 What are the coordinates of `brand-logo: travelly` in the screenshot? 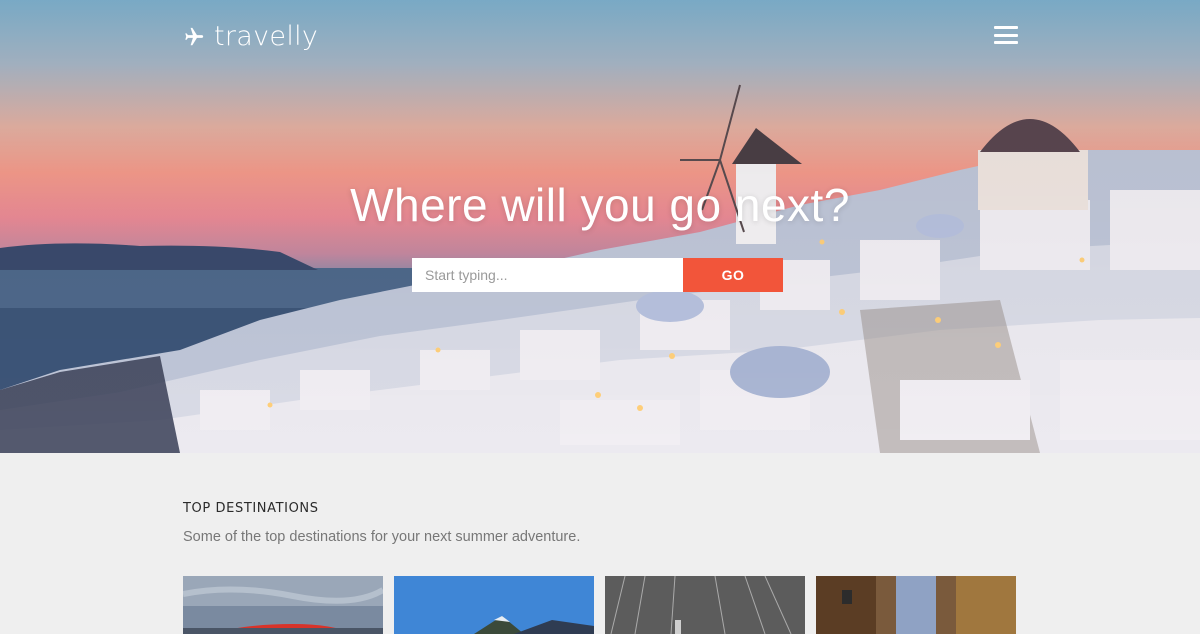 It's located at (250, 37).